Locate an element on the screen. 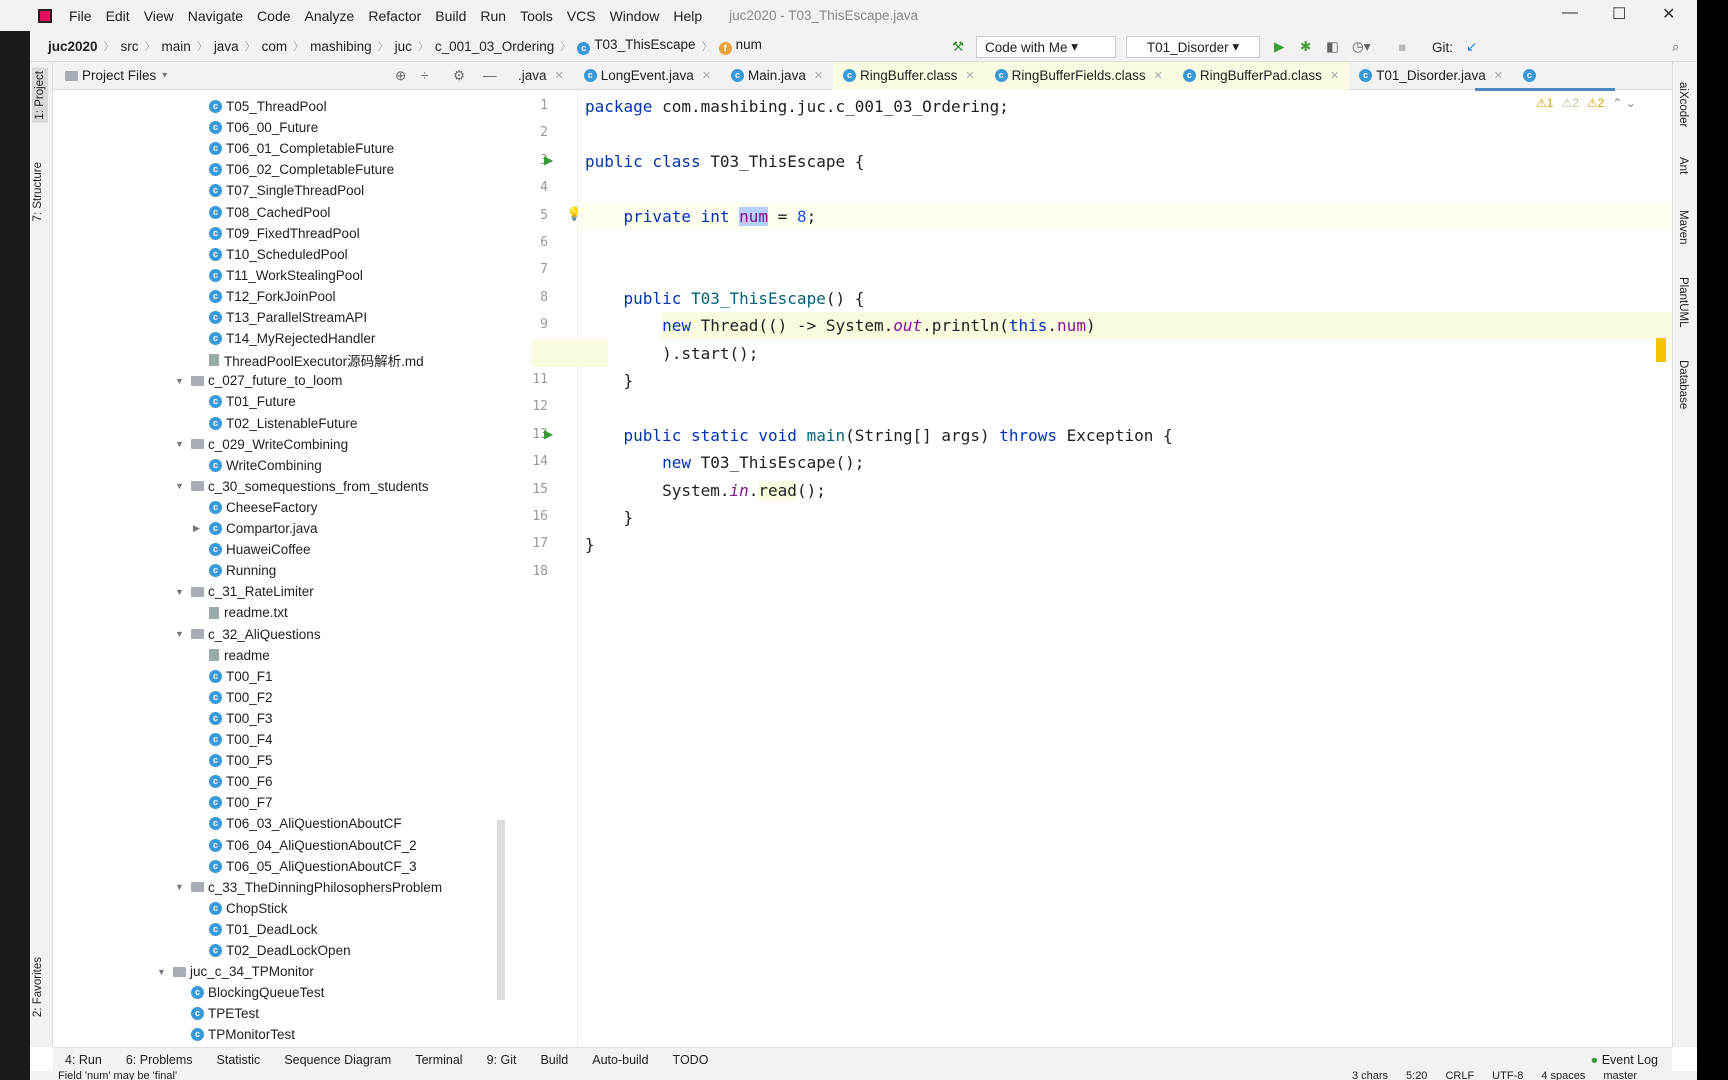  tree-item: c T06_05_AliQuestionAboutCF_3 is located at coordinates (313, 866).